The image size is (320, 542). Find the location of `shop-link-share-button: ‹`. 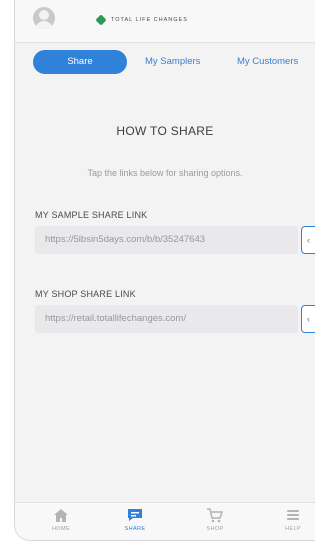

shop-link-share-button: ‹ is located at coordinates (308, 319).